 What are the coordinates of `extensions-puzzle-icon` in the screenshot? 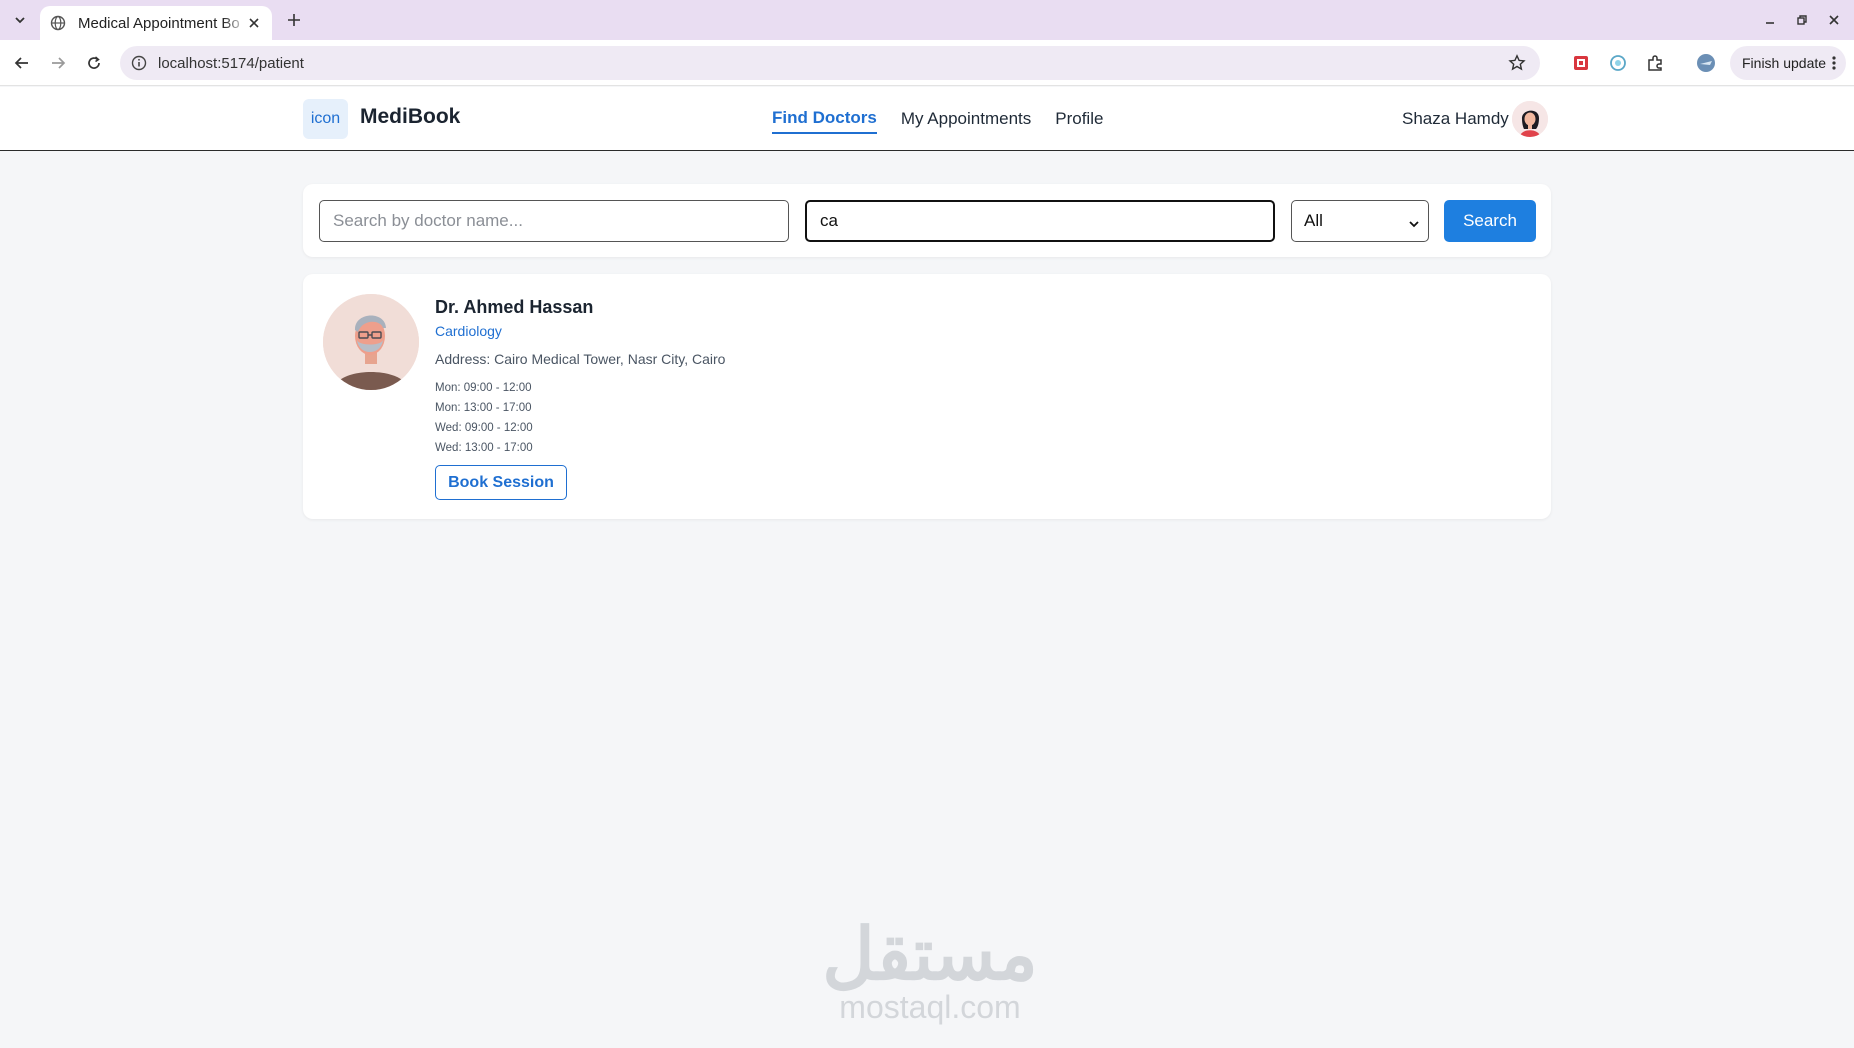 It's located at (1655, 63).